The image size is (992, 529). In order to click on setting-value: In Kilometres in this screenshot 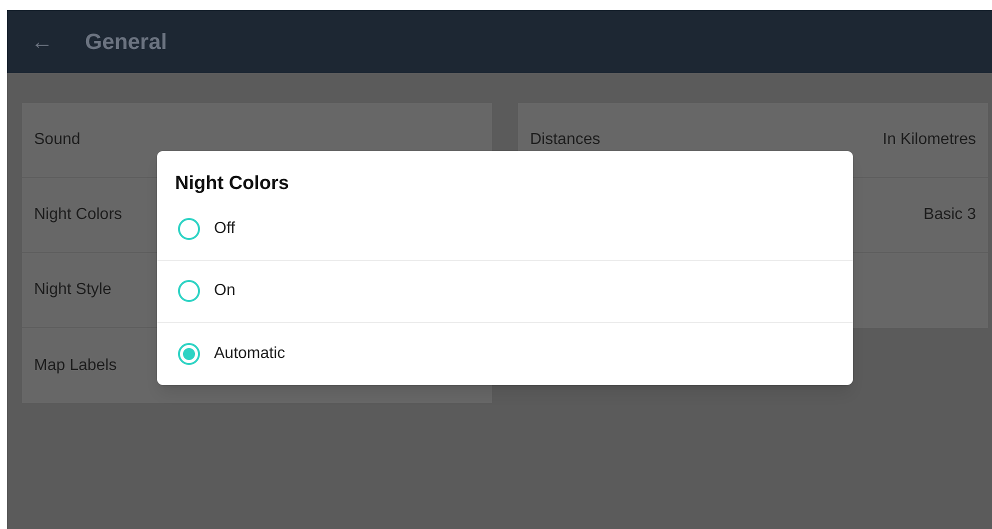, I will do `click(929, 140)`.